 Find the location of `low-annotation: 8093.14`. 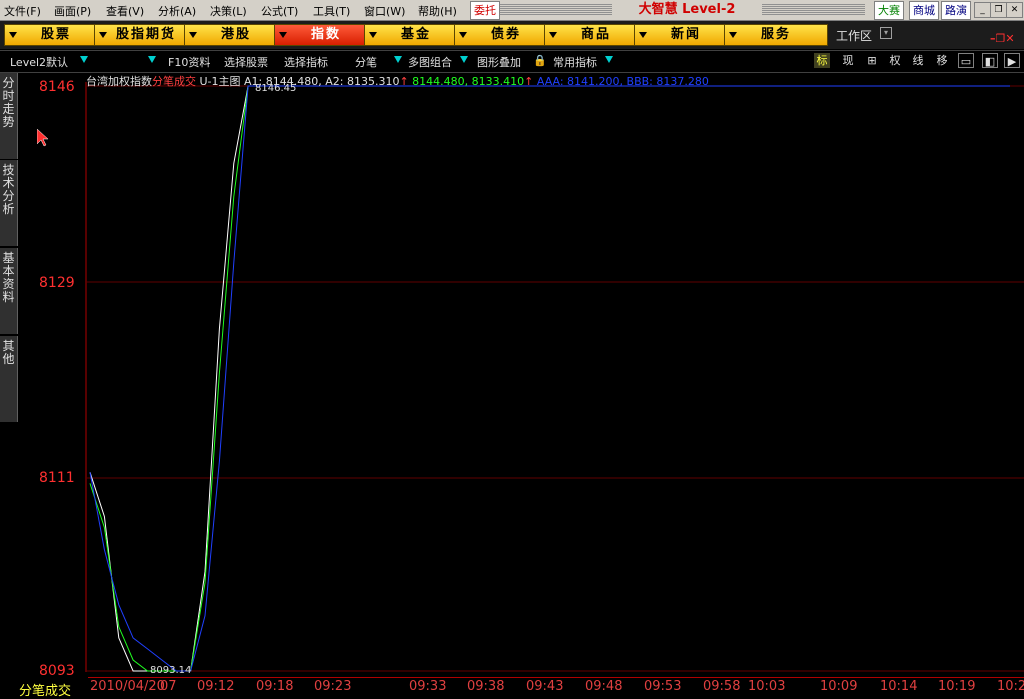

low-annotation: 8093.14 is located at coordinates (171, 670).